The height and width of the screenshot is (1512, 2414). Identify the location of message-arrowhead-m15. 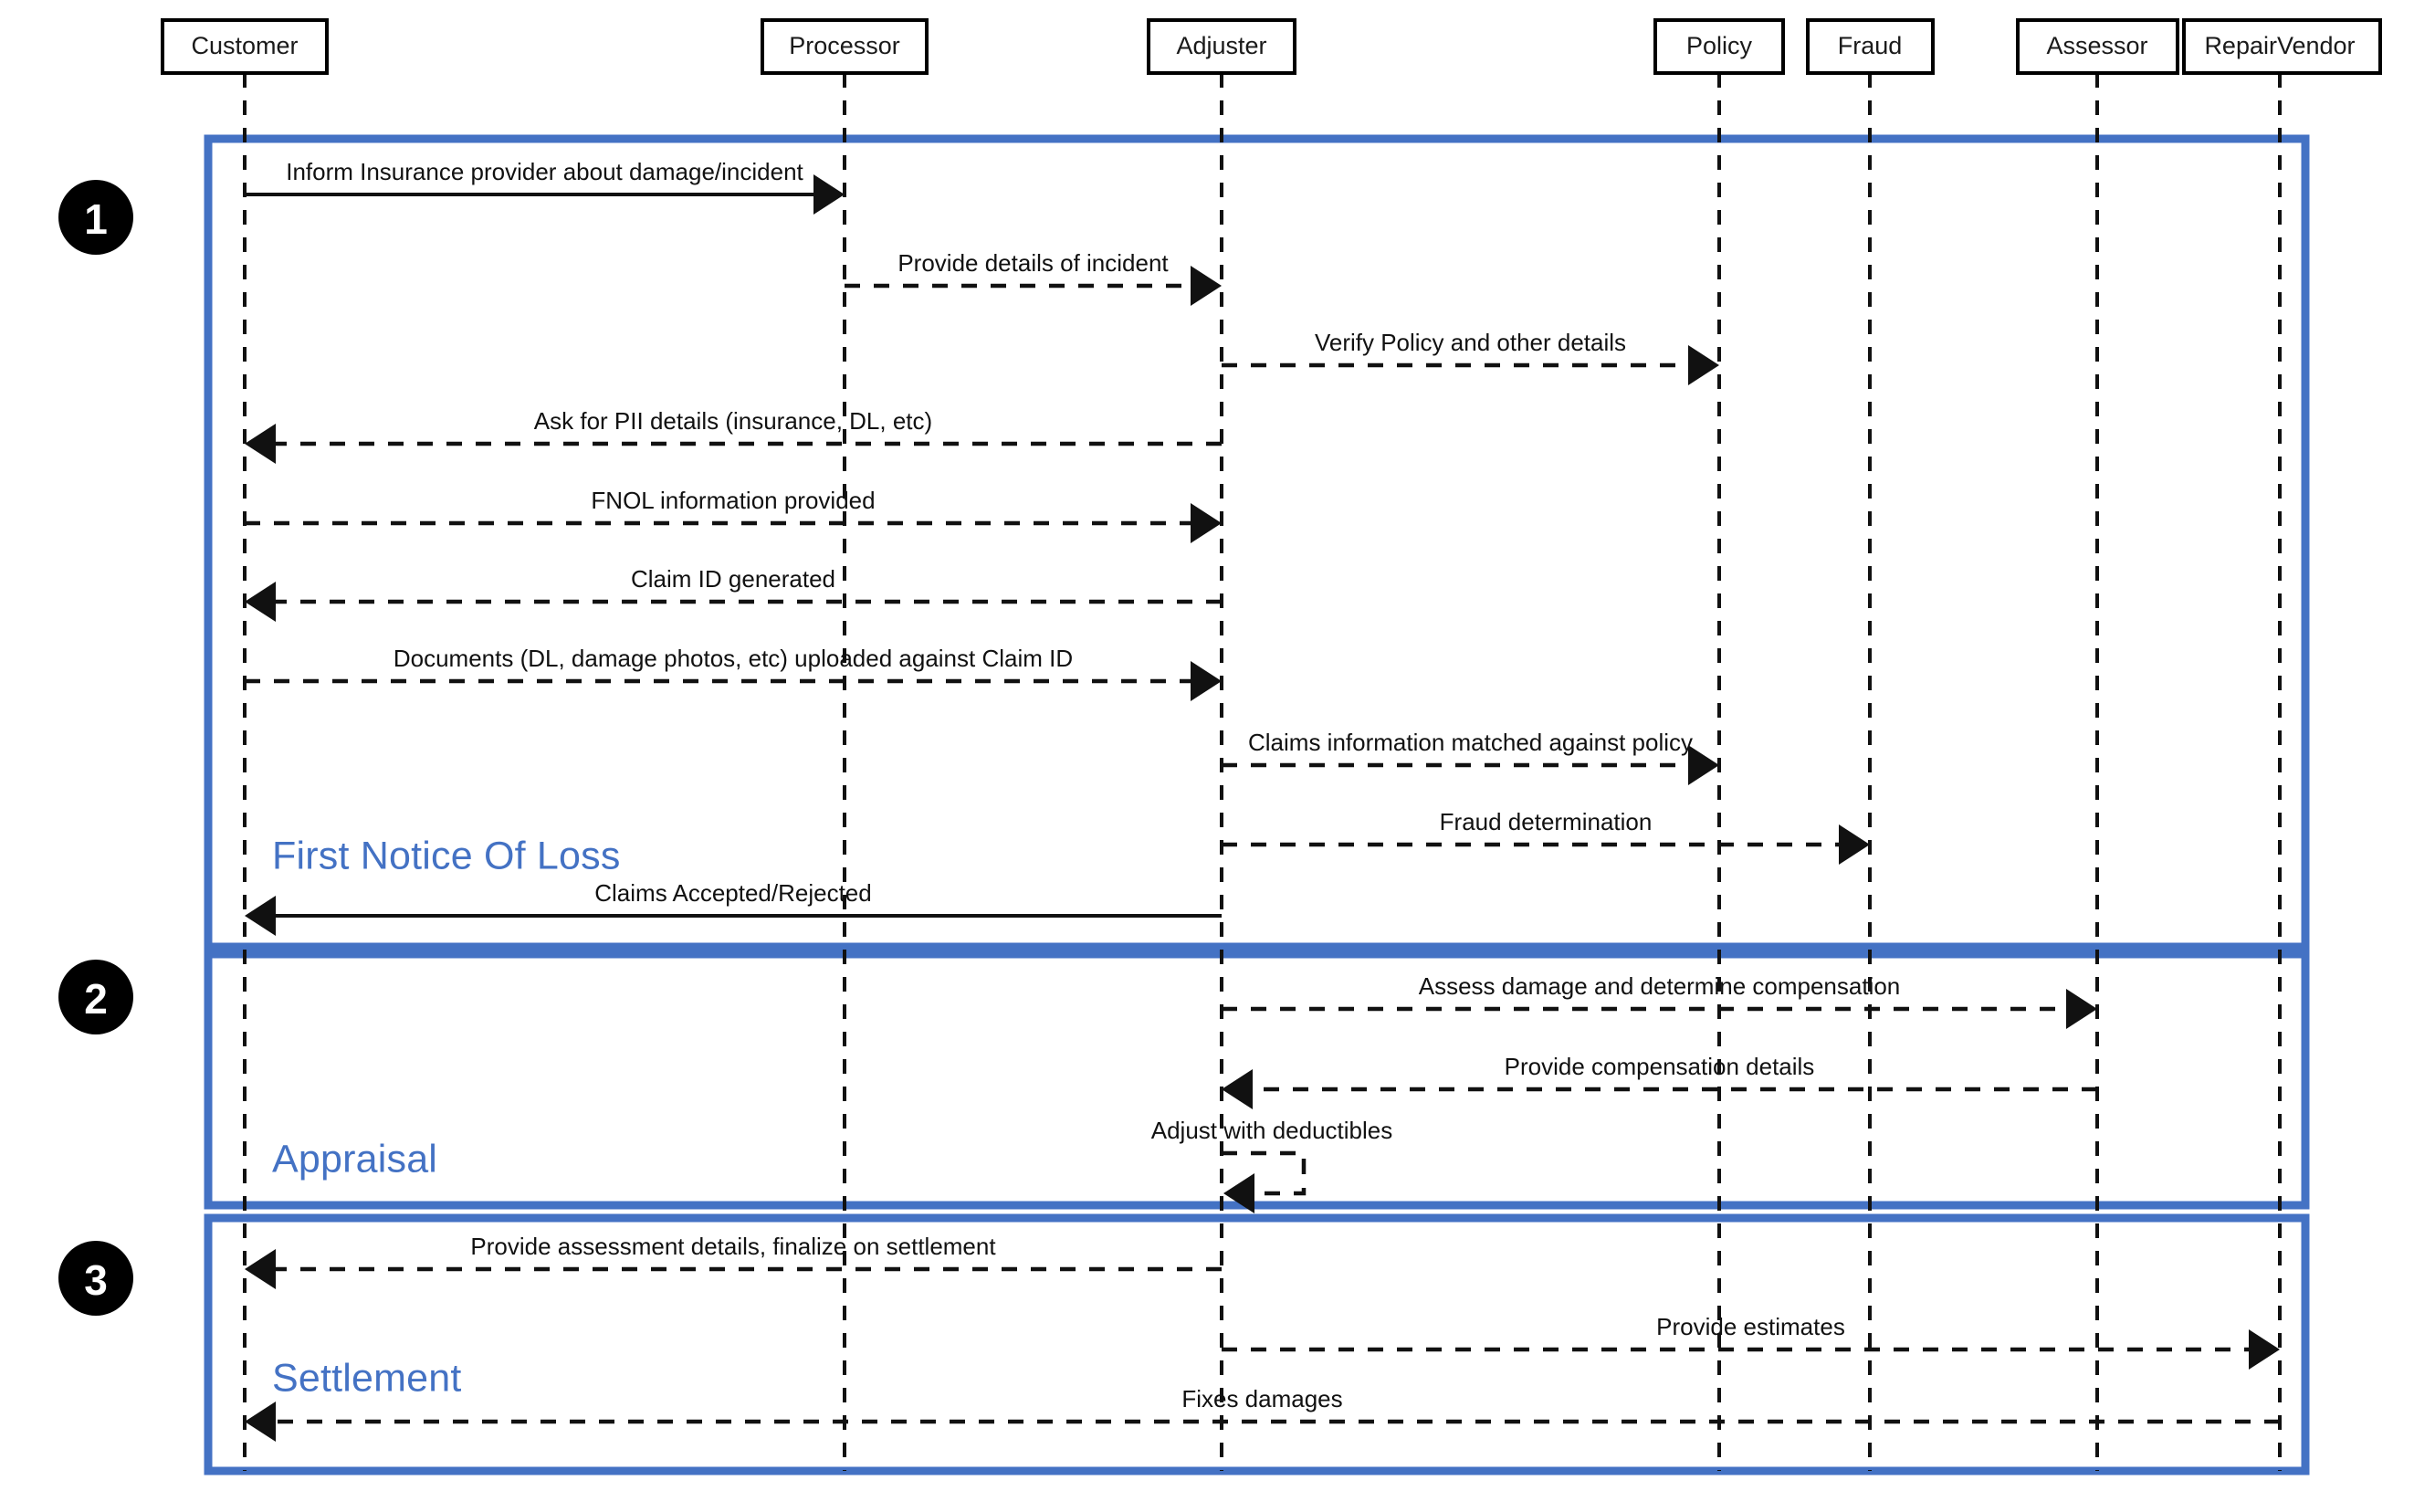
(2264, 1349).